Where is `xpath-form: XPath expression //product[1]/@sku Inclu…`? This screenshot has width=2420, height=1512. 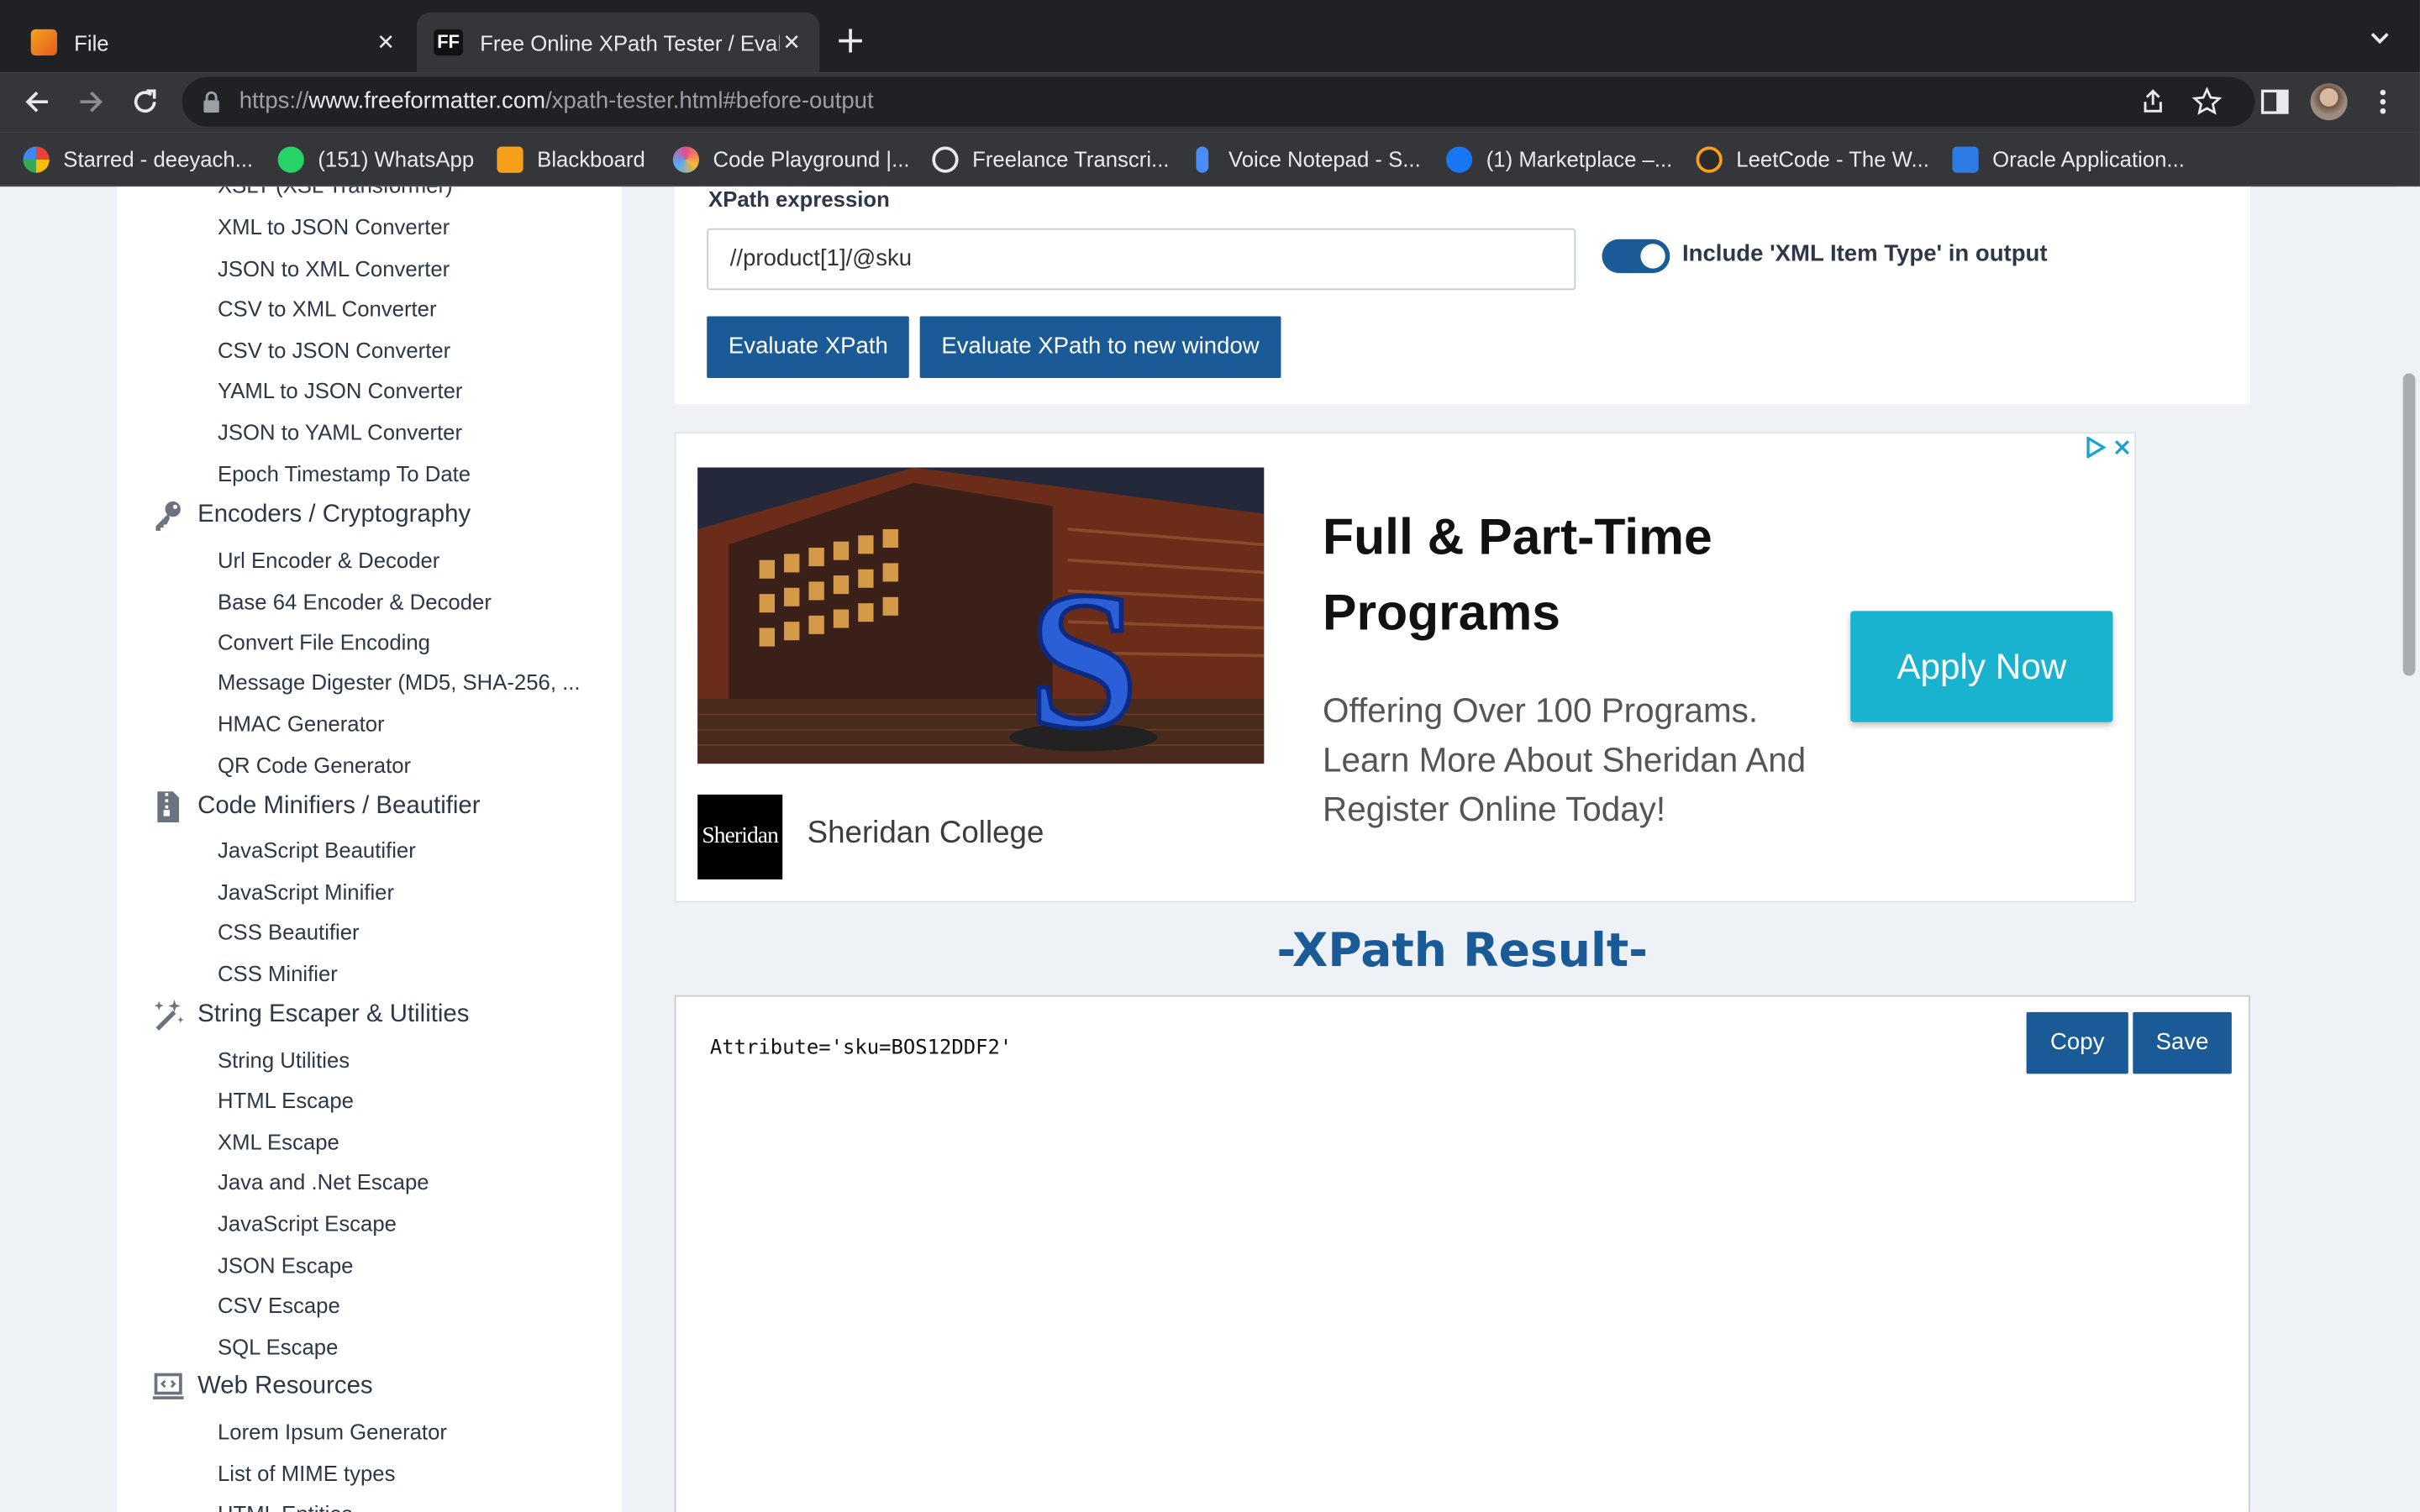
xpath-form: XPath expression //product[1]/@sku Inclu… is located at coordinates (1462, 295).